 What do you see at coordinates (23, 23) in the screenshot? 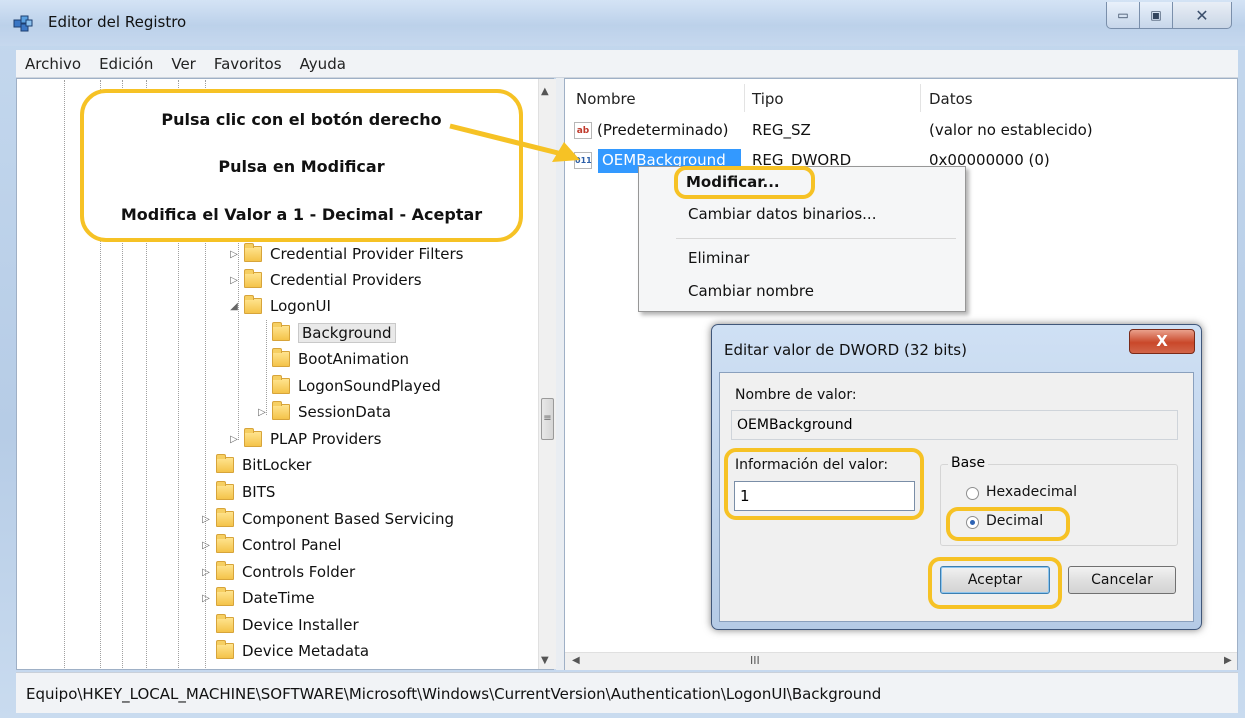
I see `registry-editor-icon` at bounding box center [23, 23].